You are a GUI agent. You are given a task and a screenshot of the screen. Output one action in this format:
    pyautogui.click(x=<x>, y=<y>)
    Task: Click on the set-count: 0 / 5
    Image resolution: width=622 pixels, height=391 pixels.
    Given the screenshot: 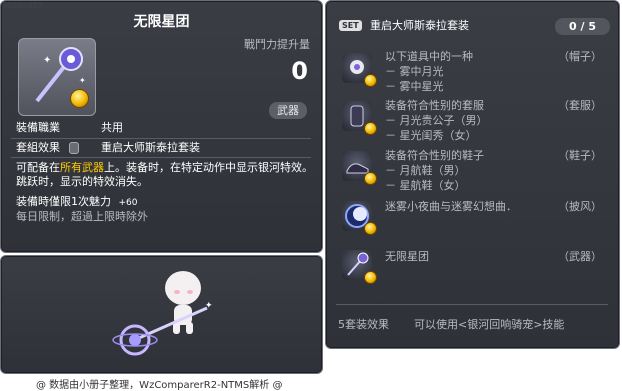 What is the action you would take?
    pyautogui.click(x=582, y=26)
    